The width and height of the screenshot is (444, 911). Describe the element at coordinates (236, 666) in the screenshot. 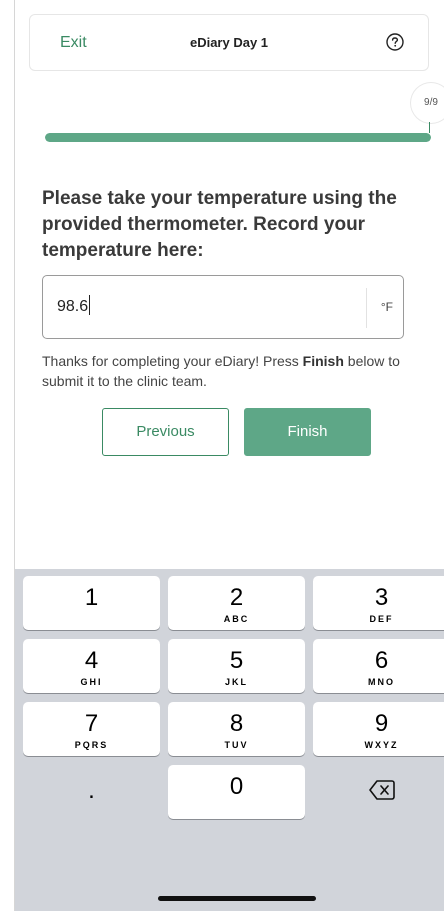

I see `key-5: 5 JKL` at that location.